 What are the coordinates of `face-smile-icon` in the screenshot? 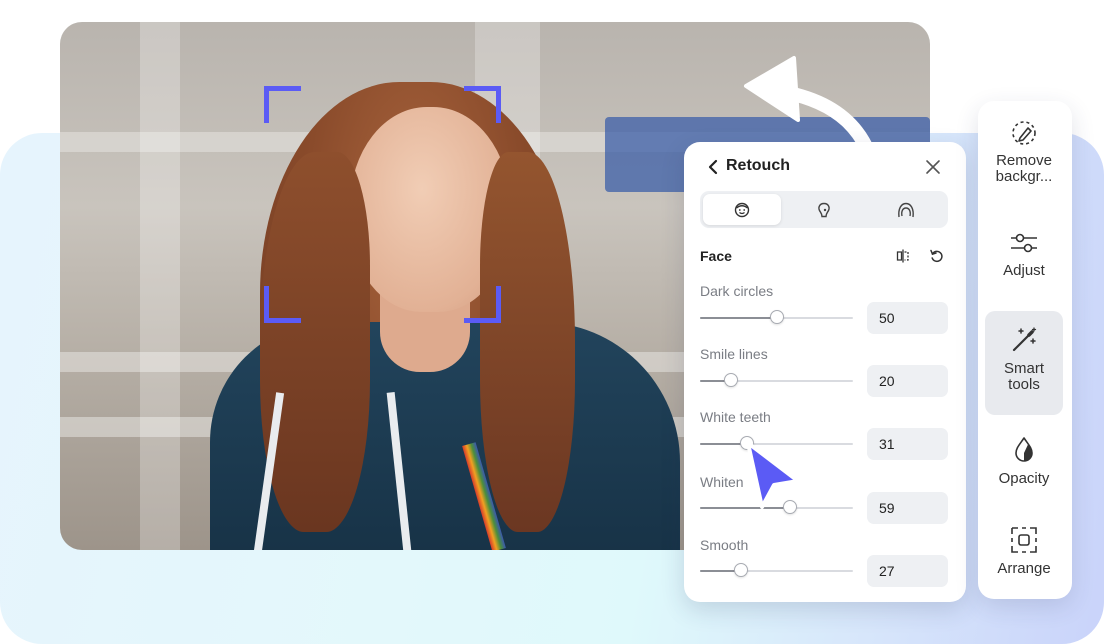 It's located at (742, 209).